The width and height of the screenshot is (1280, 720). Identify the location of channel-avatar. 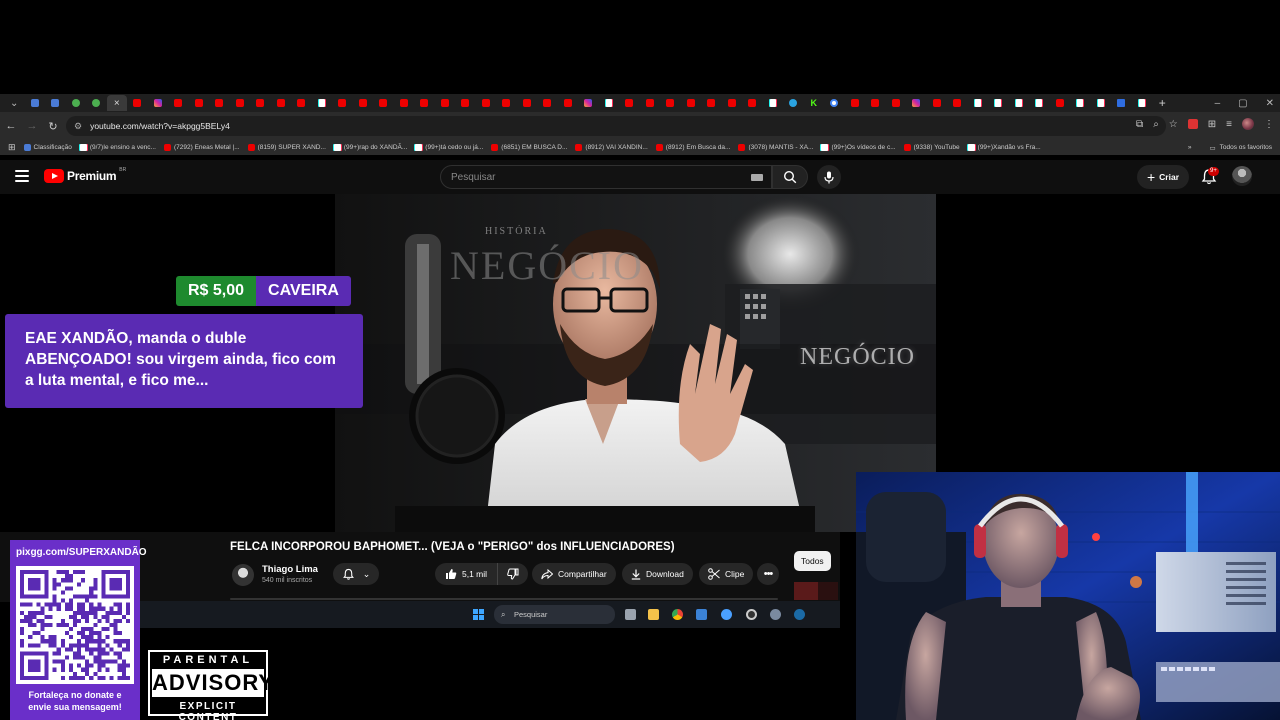
(243, 575).